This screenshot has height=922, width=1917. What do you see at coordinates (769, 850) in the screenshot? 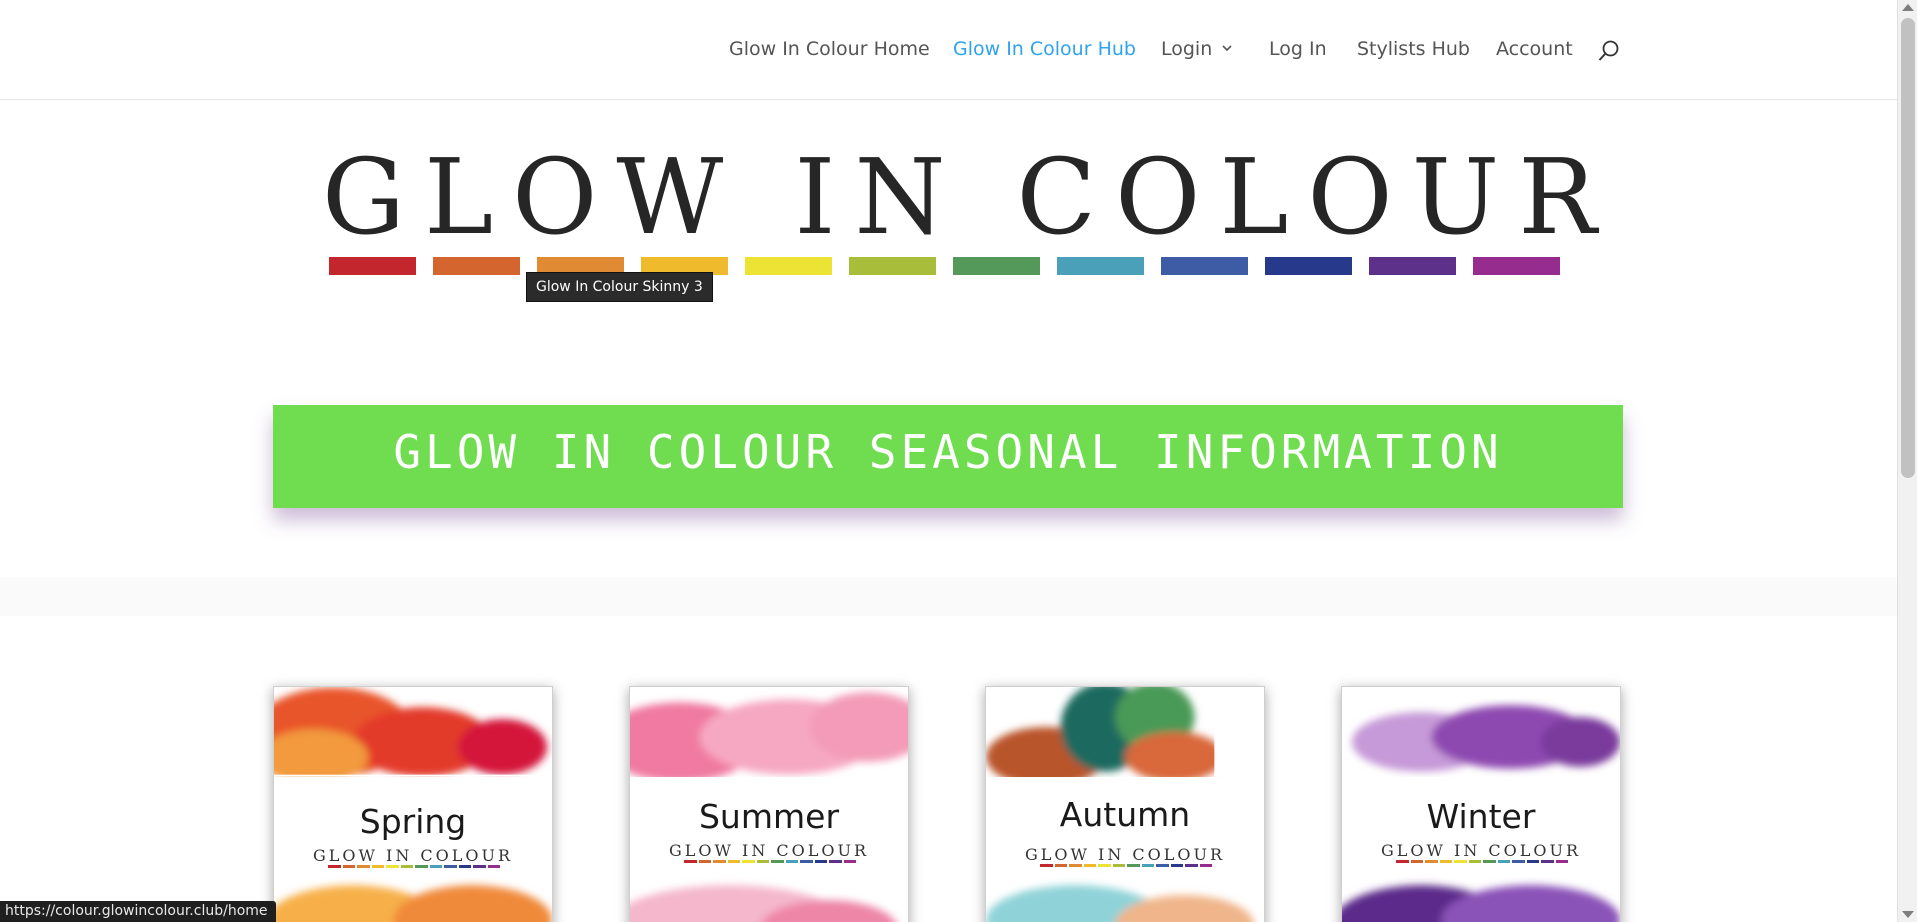
I see `summer-card-logo: GLOW IN COLOUR` at bounding box center [769, 850].